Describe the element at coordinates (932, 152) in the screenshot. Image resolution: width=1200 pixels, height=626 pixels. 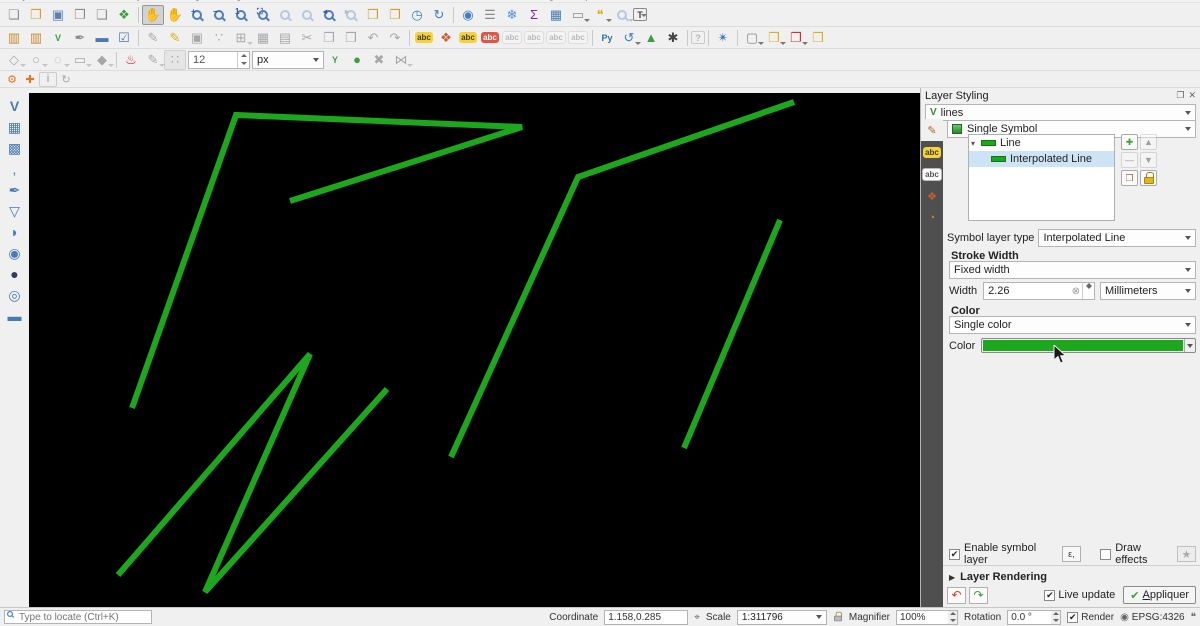
I see `tab-labels: abc` at that location.